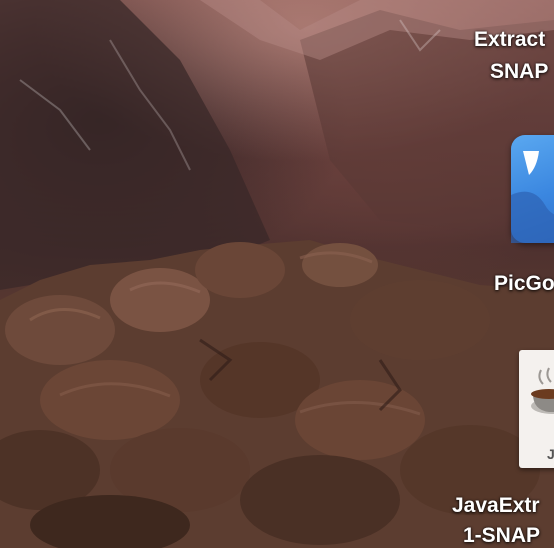 The image size is (554, 548). Describe the element at coordinates (550, 454) in the screenshot. I see `jar-badge-label: J` at that location.